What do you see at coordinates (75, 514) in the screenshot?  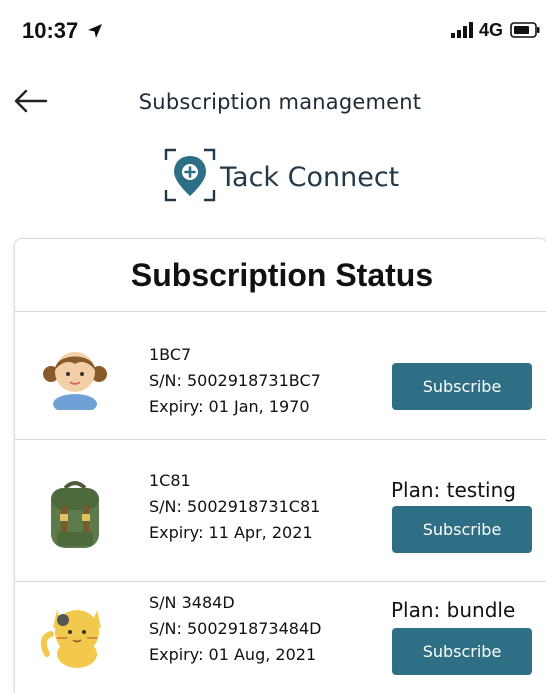 I see `backpack-icon` at bounding box center [75, 514].